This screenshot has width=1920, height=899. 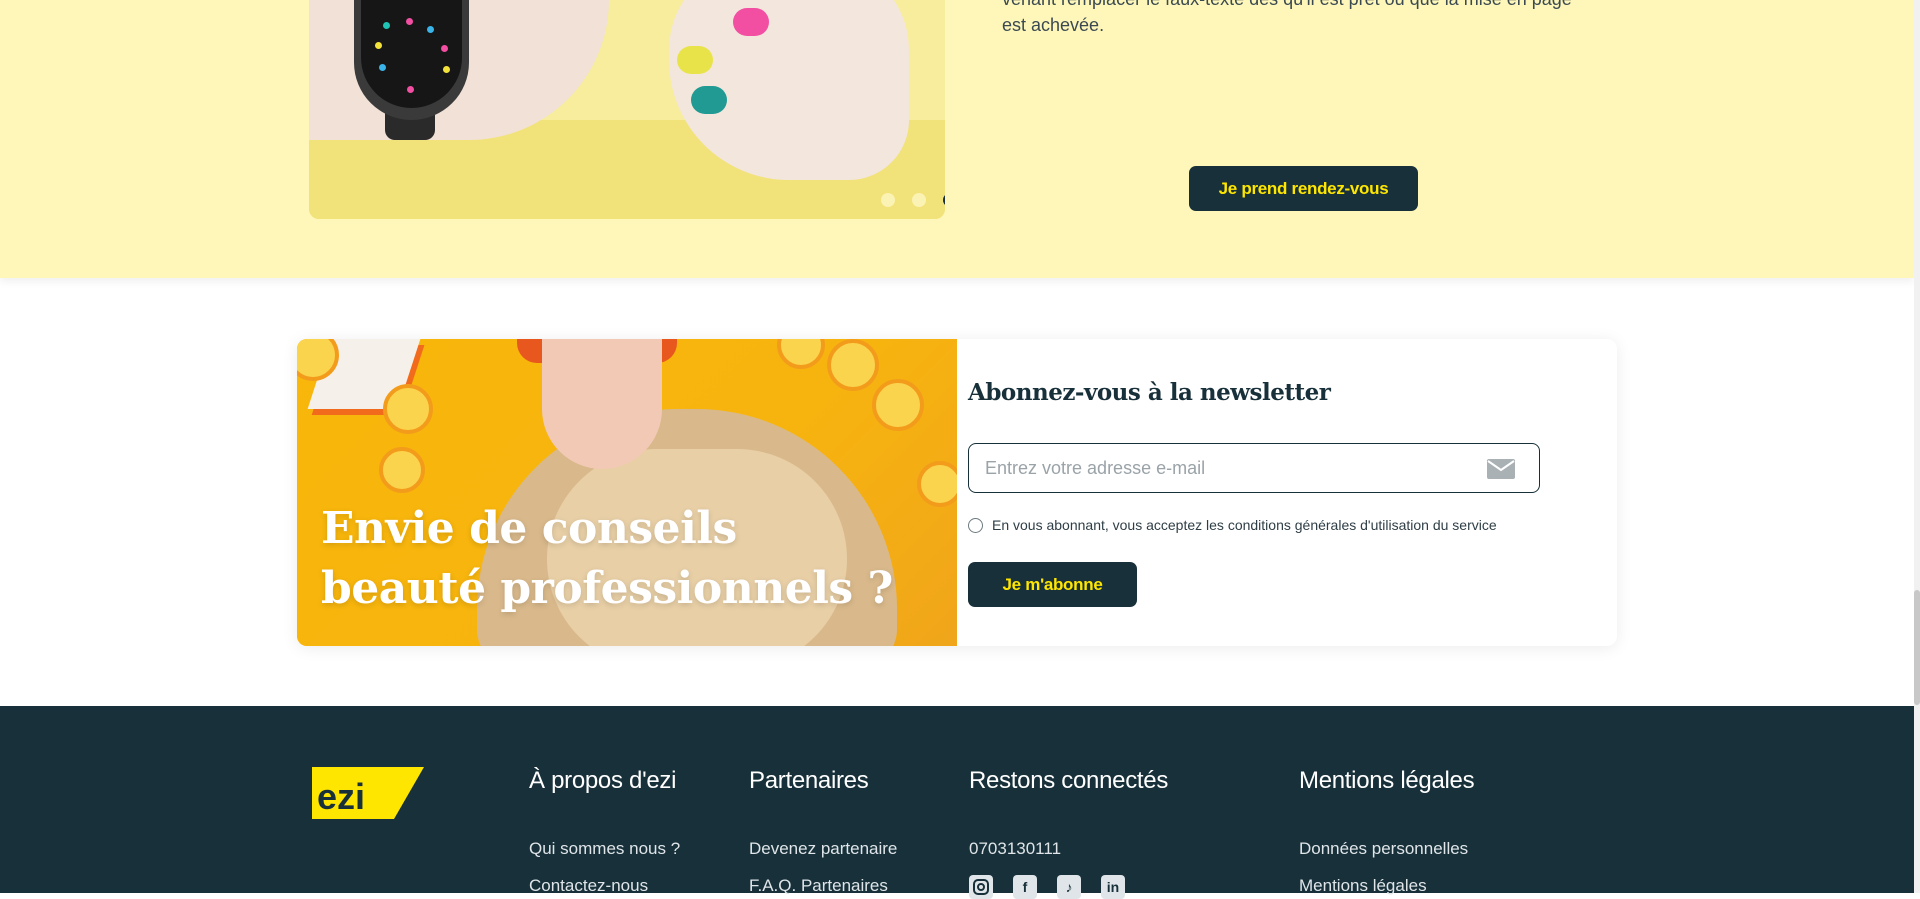 What do you see at coordinates (1501, 469) in the screenshot?
I see `mail-icon` at bounding box center [1501, 469].